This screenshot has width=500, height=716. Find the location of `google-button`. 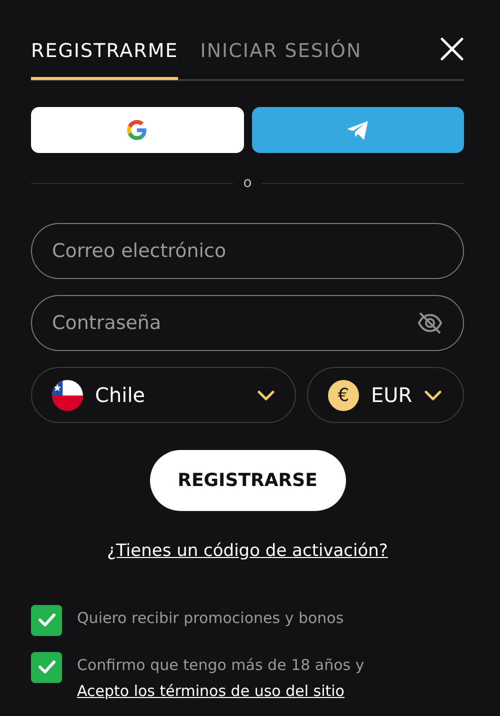

google-button is located at coordinates (137, 130).